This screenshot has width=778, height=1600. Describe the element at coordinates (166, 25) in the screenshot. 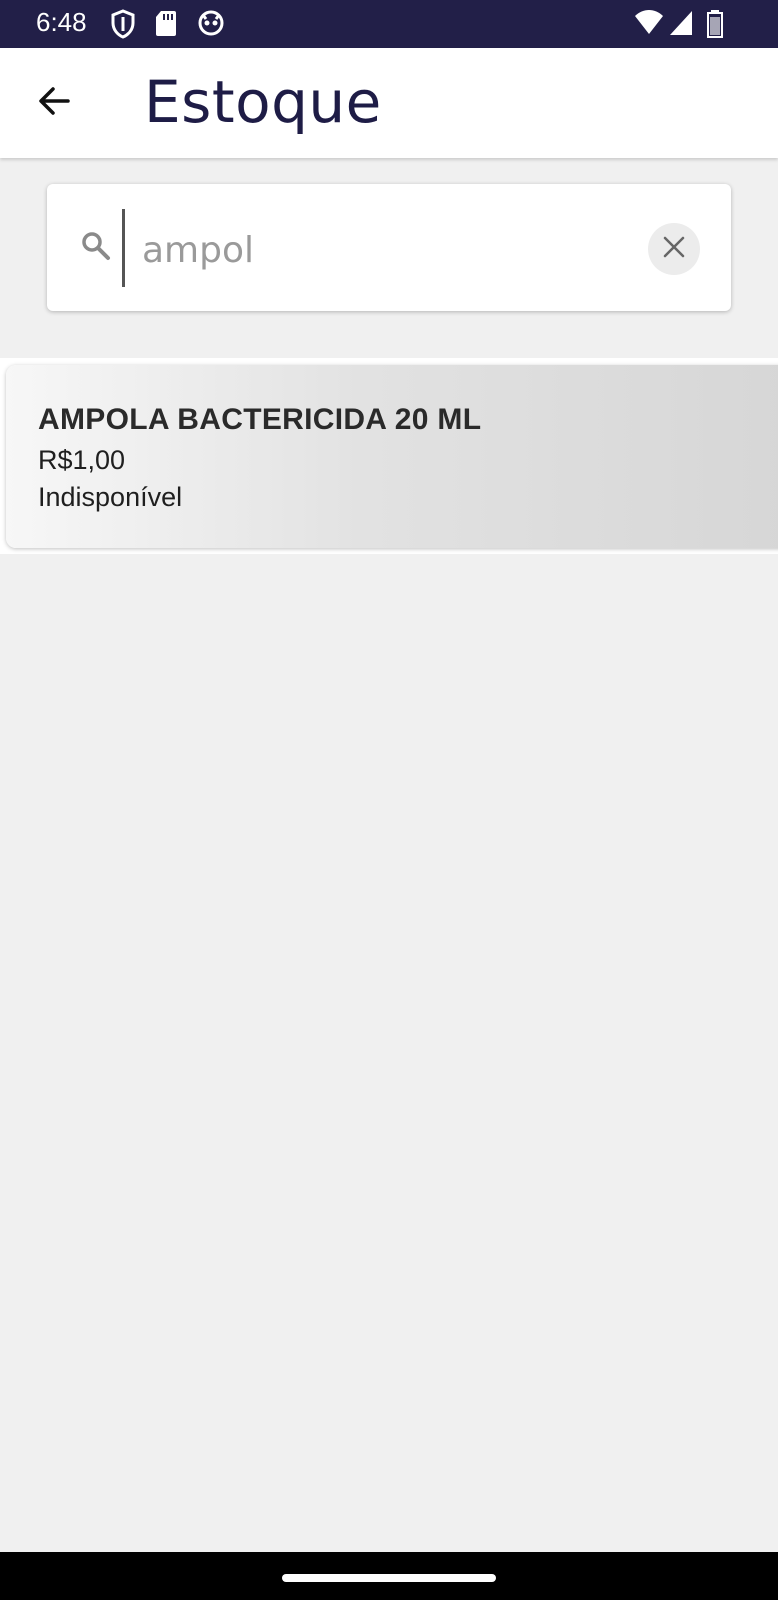

I see `sd-card-icon` at that location.